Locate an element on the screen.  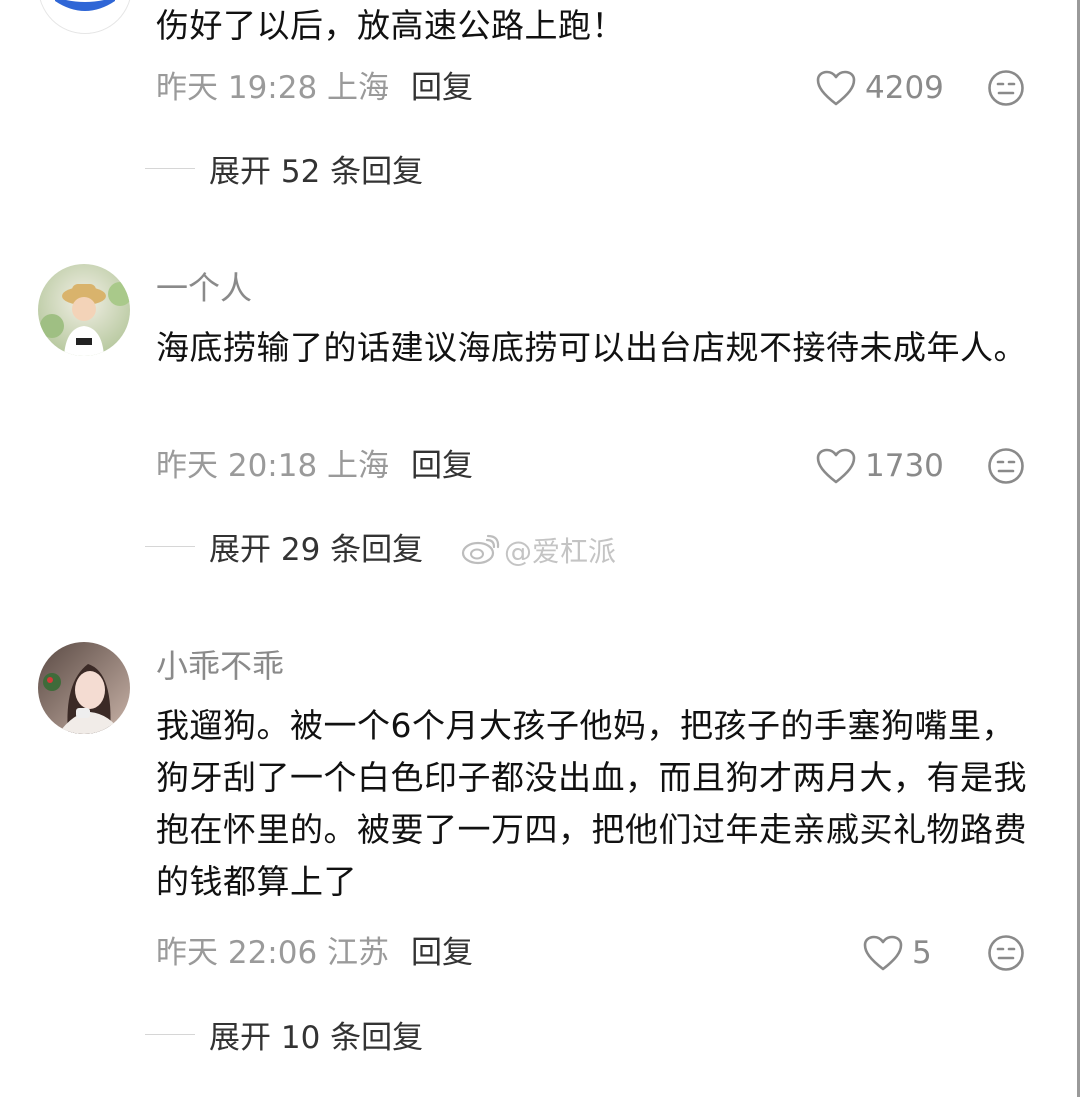
comment-username: 小乖不乖 is located at coordinates (220, 666).